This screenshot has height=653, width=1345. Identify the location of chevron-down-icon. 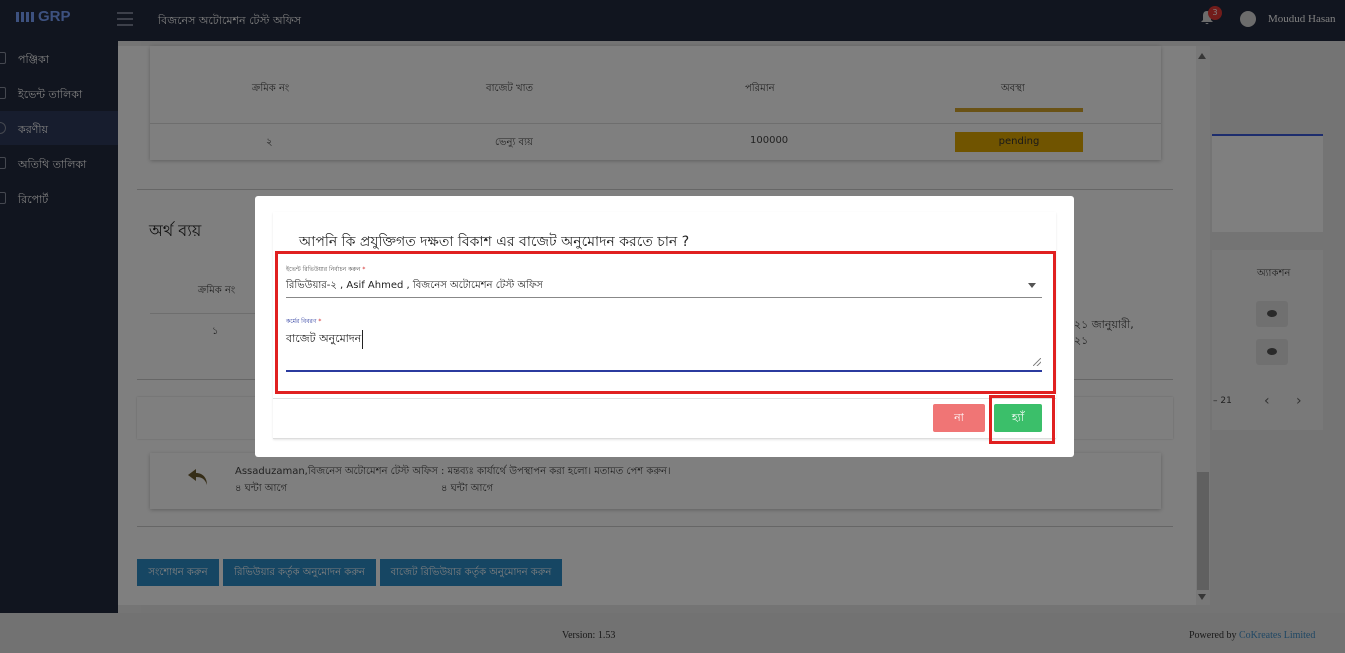
(1032, 285).